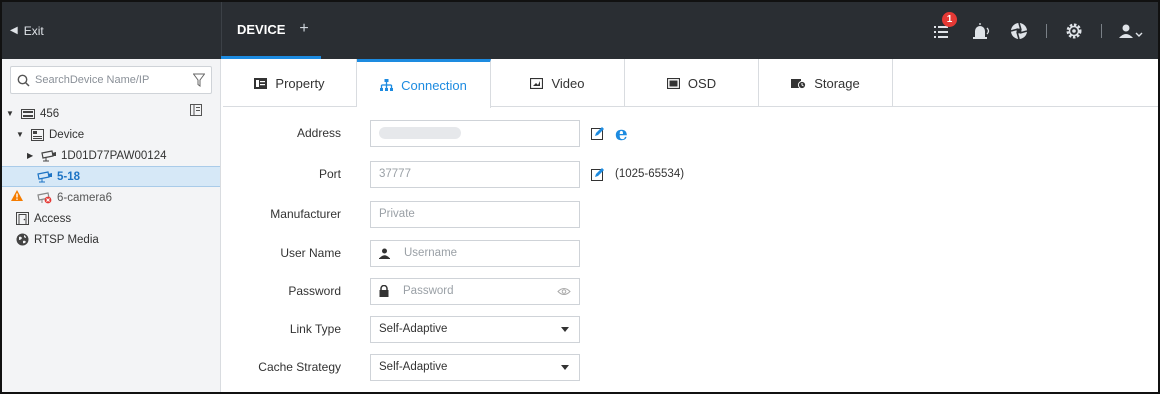 The height and width of the screenshot is (394, 1160). What do you see at coordinates (114, 155) in the screenshot?
I see `tree-device-label: 1D01D77PAW00124` at bounding box center [114, 155].